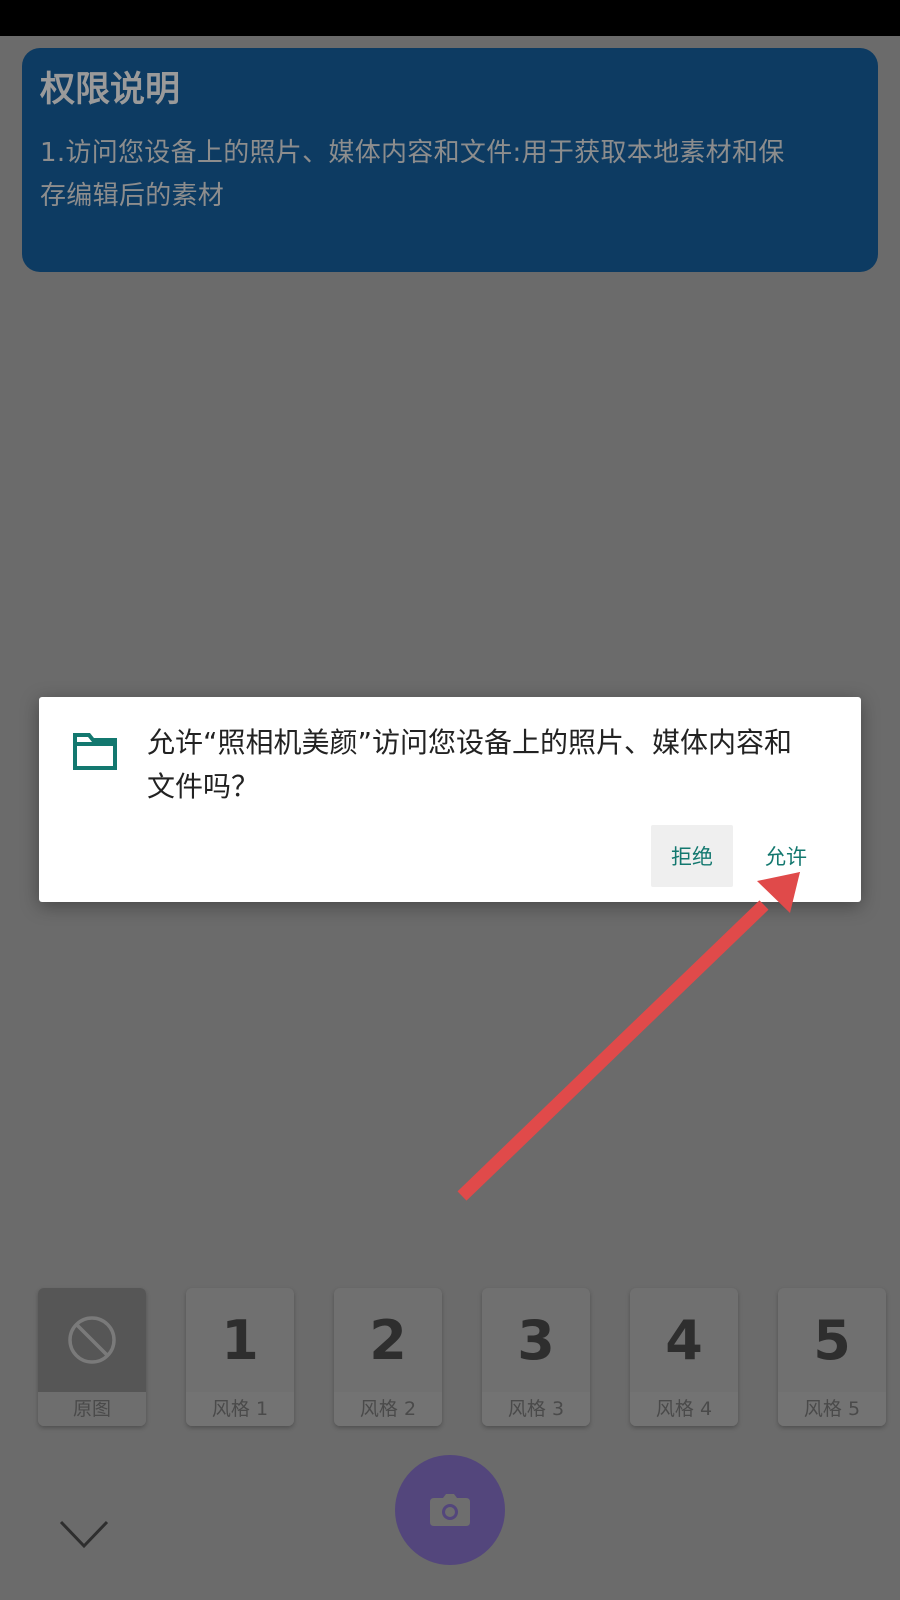  What do you see at coordinates (450, 18) in the screenshot?
I see `status-bar` at bounding box center [450, 18].